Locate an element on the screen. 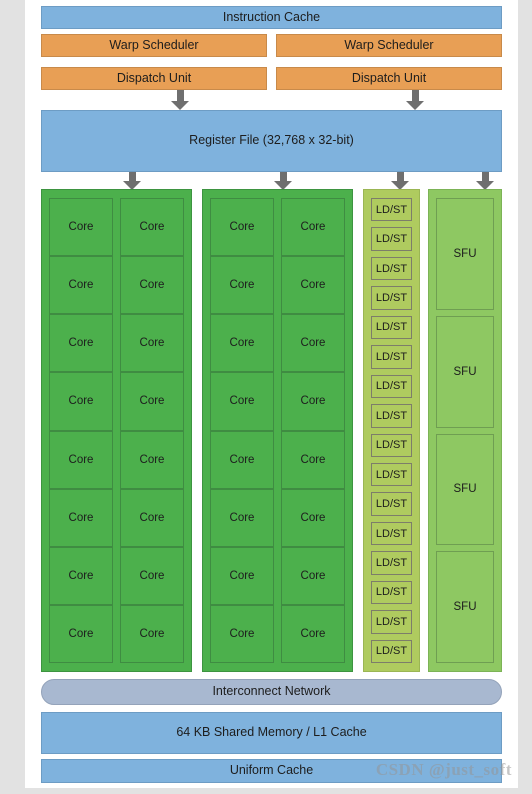  instruction-cache-block: Instruction Cache is located at coordinates (271, 17).